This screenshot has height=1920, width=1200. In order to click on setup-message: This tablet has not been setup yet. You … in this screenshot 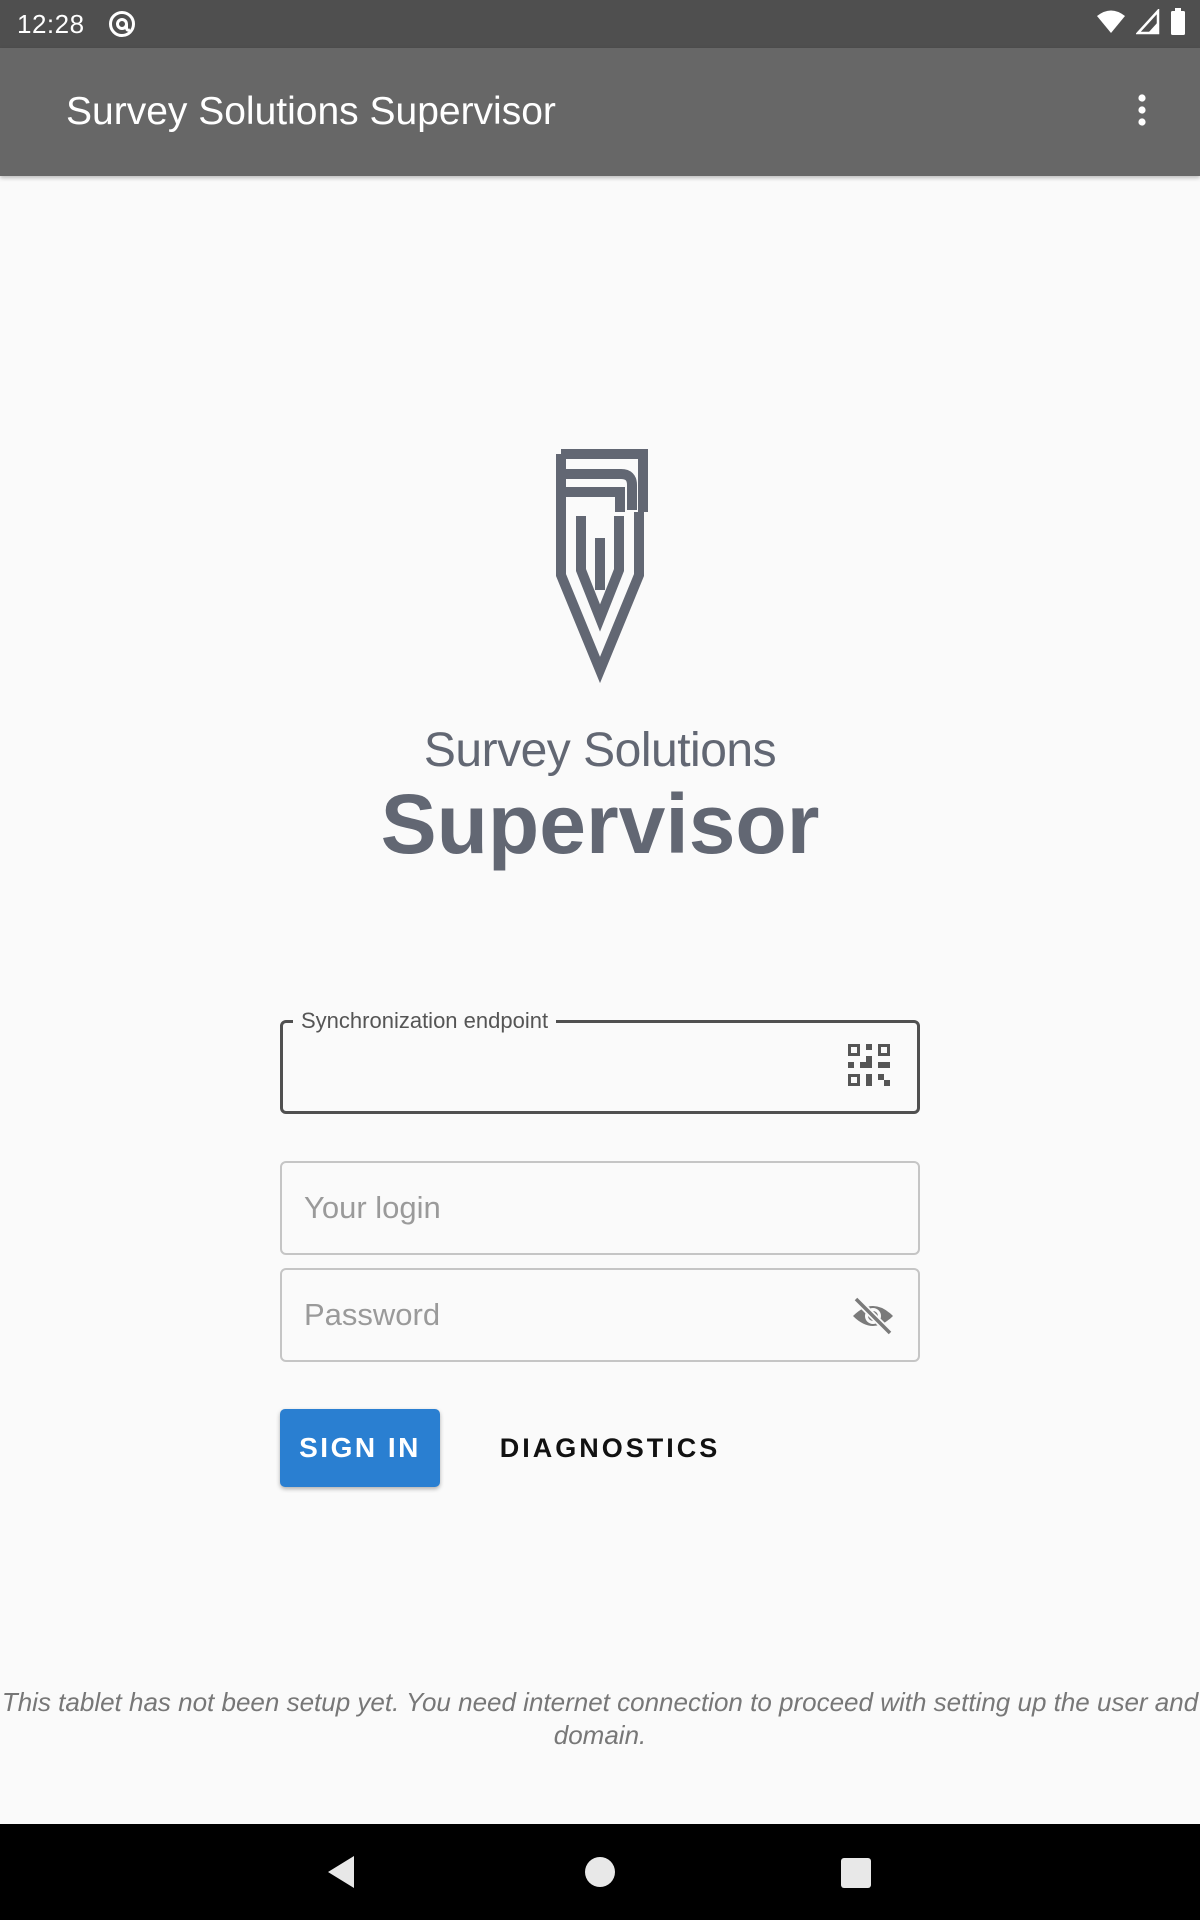, I will do `click(600, 1718)`.